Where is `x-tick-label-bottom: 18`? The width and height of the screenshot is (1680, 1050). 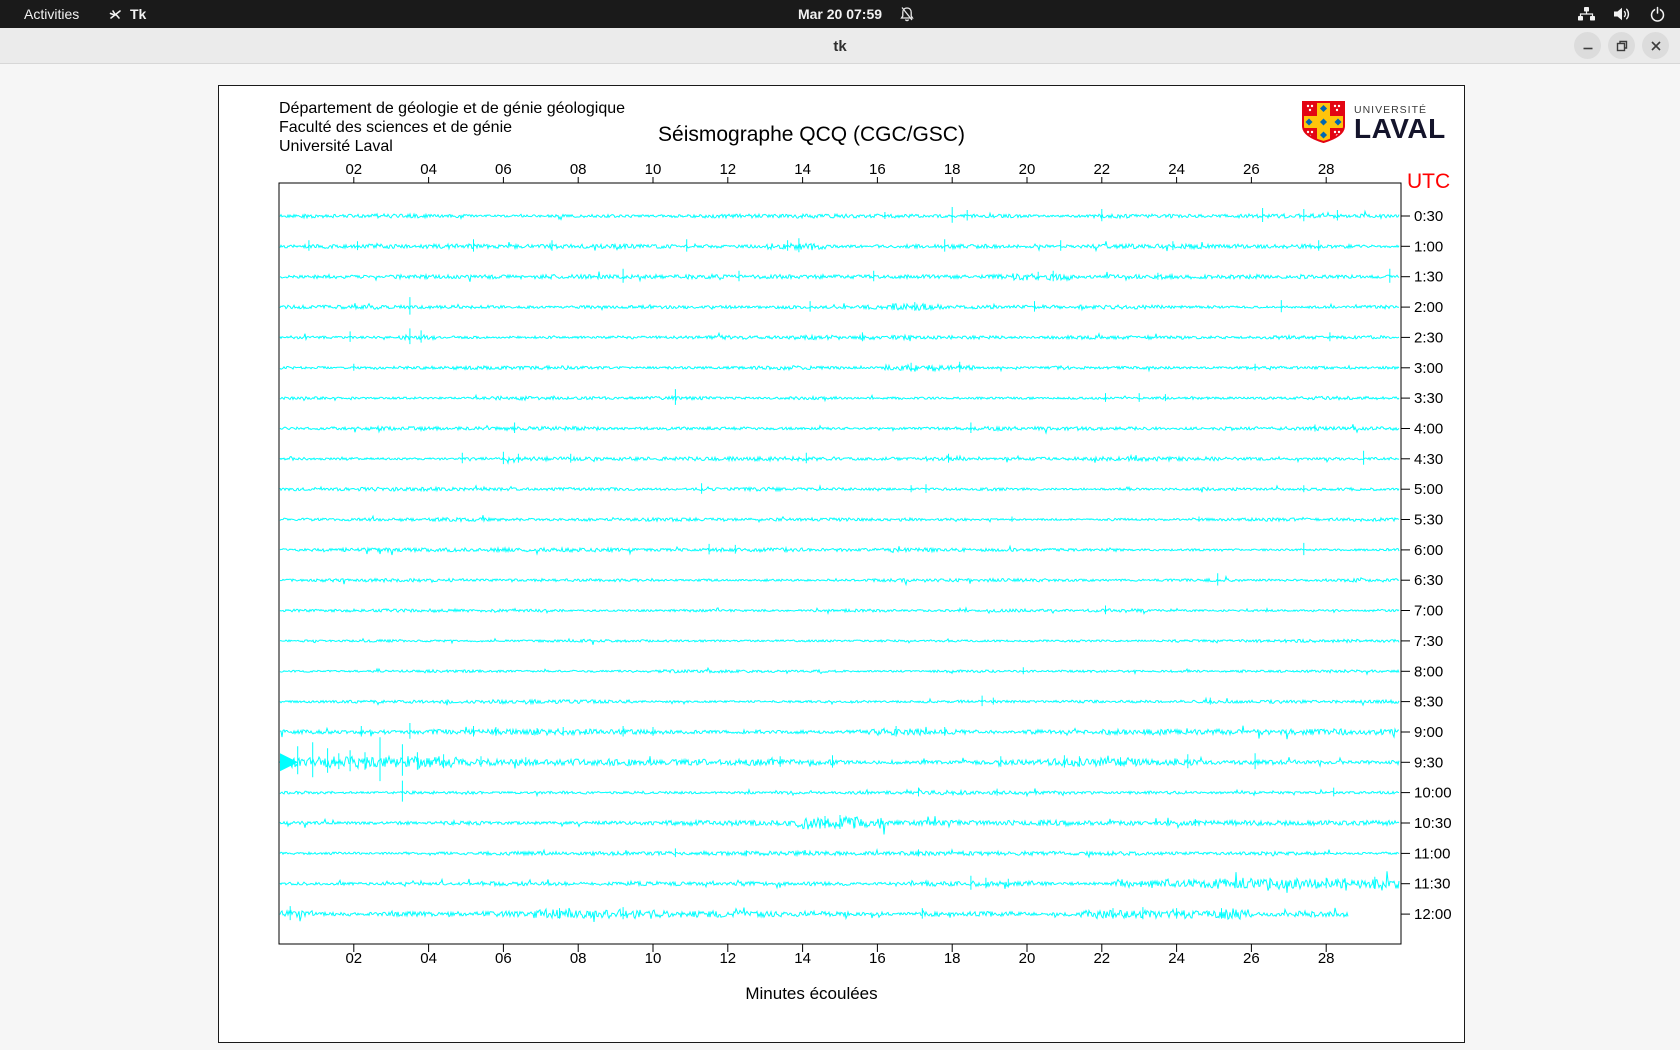 x-tick-label-bottom: 18 is located at coordinates (952, 958).